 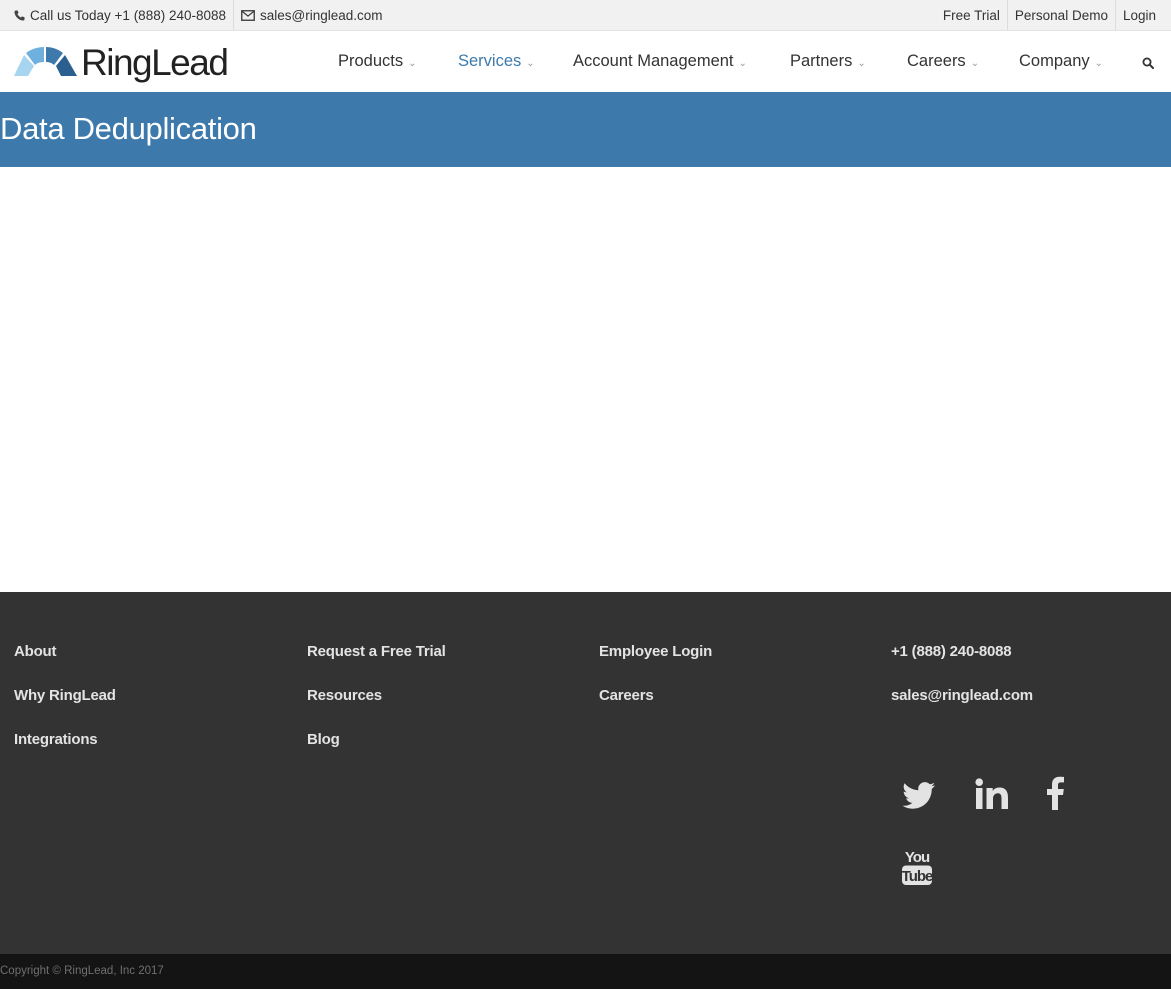 I want to click on twitter-icon, so click(x=918, y=795).